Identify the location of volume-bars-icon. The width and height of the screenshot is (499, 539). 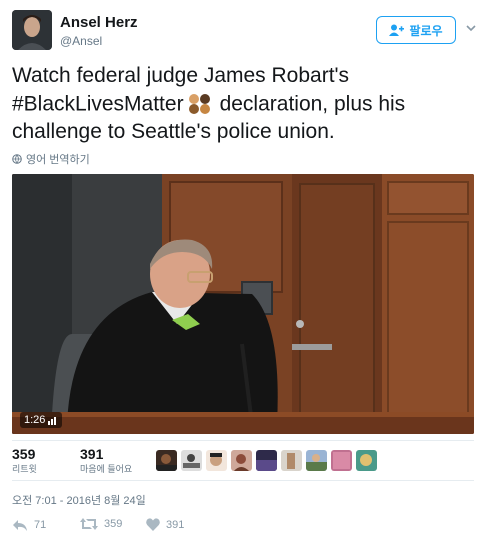
(52, 420).